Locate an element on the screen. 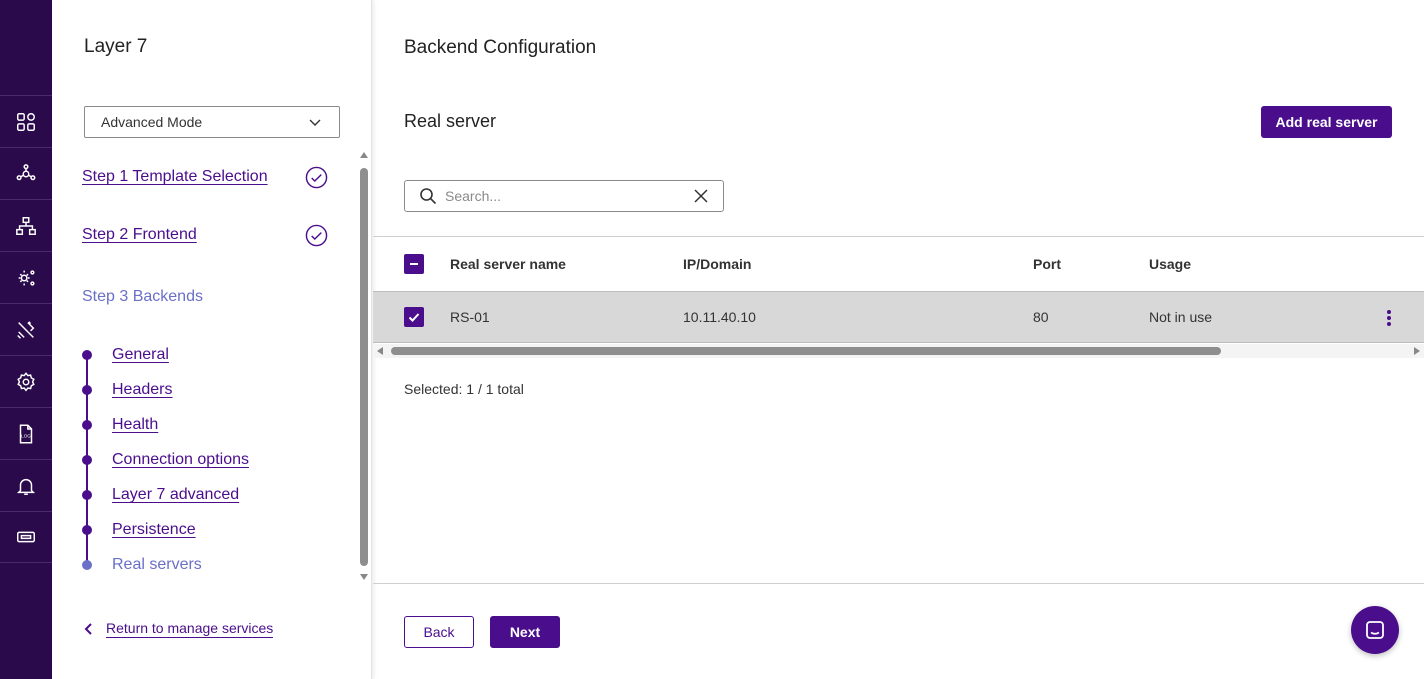 This screenshot has height=679, width=1424. footer-divider is located at coordinates (898, 583).